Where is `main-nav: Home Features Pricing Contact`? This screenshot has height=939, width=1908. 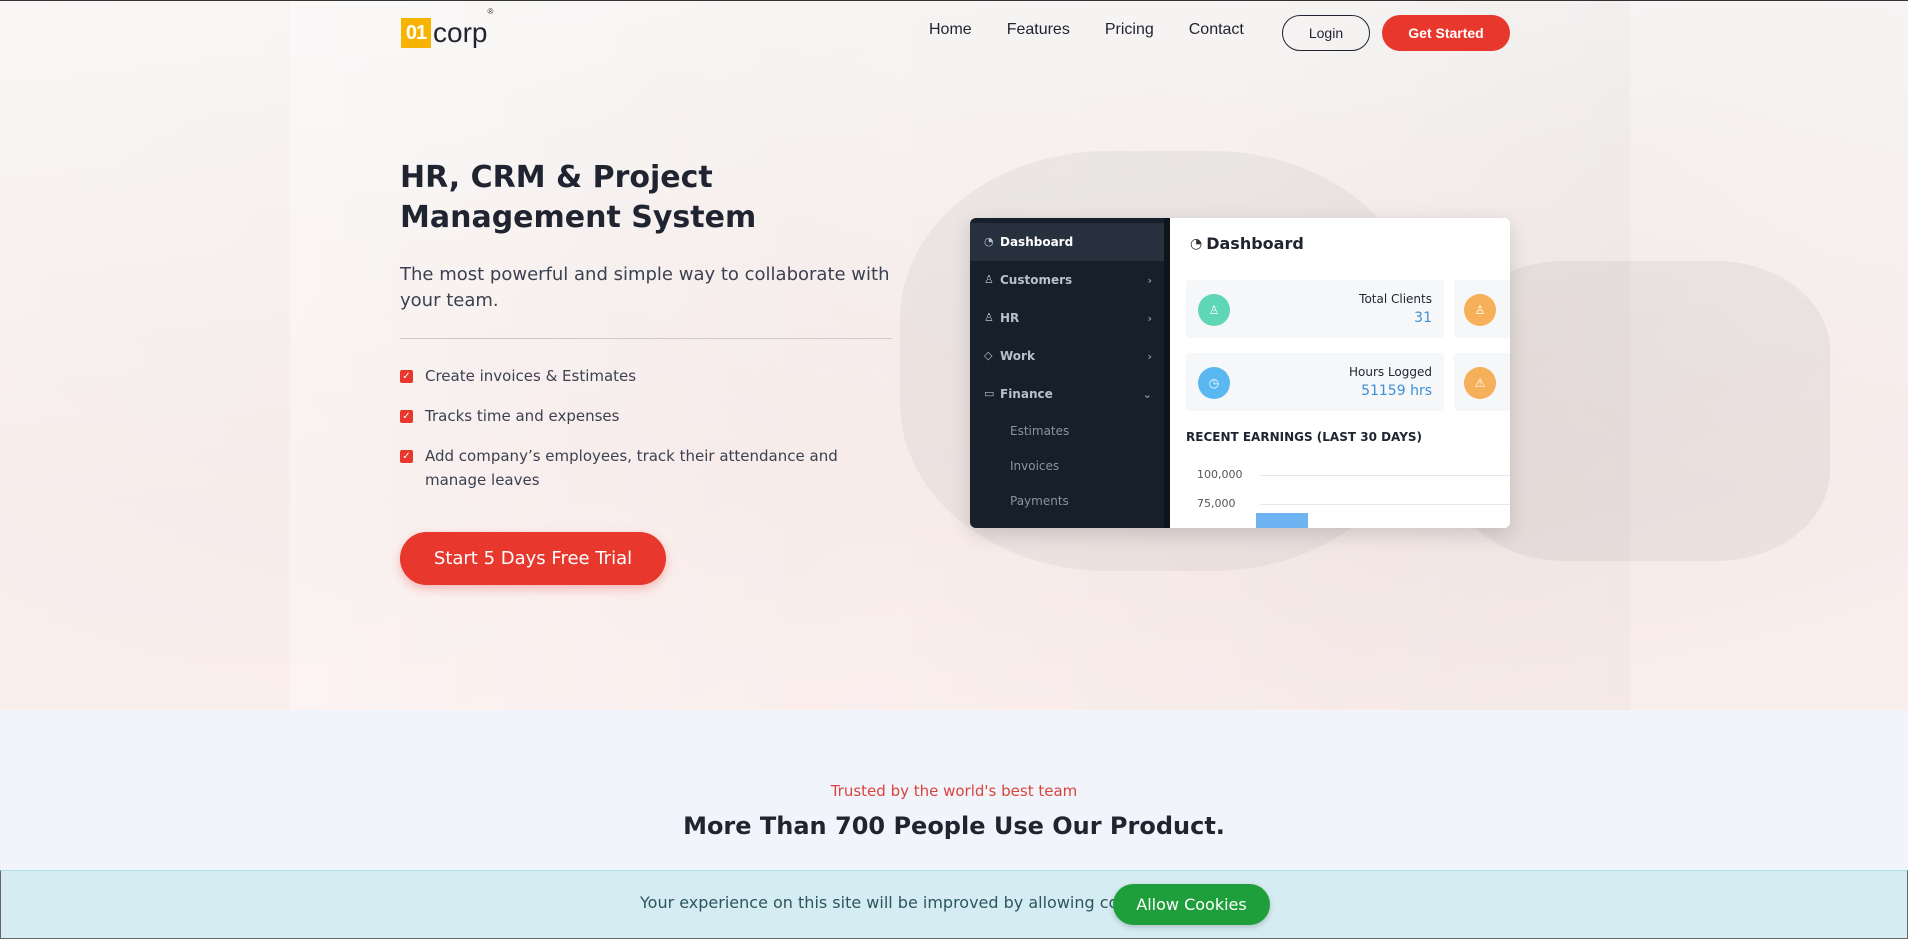
main-nav: Home Features Pricing Contact is located at coordinates (1086, 30).